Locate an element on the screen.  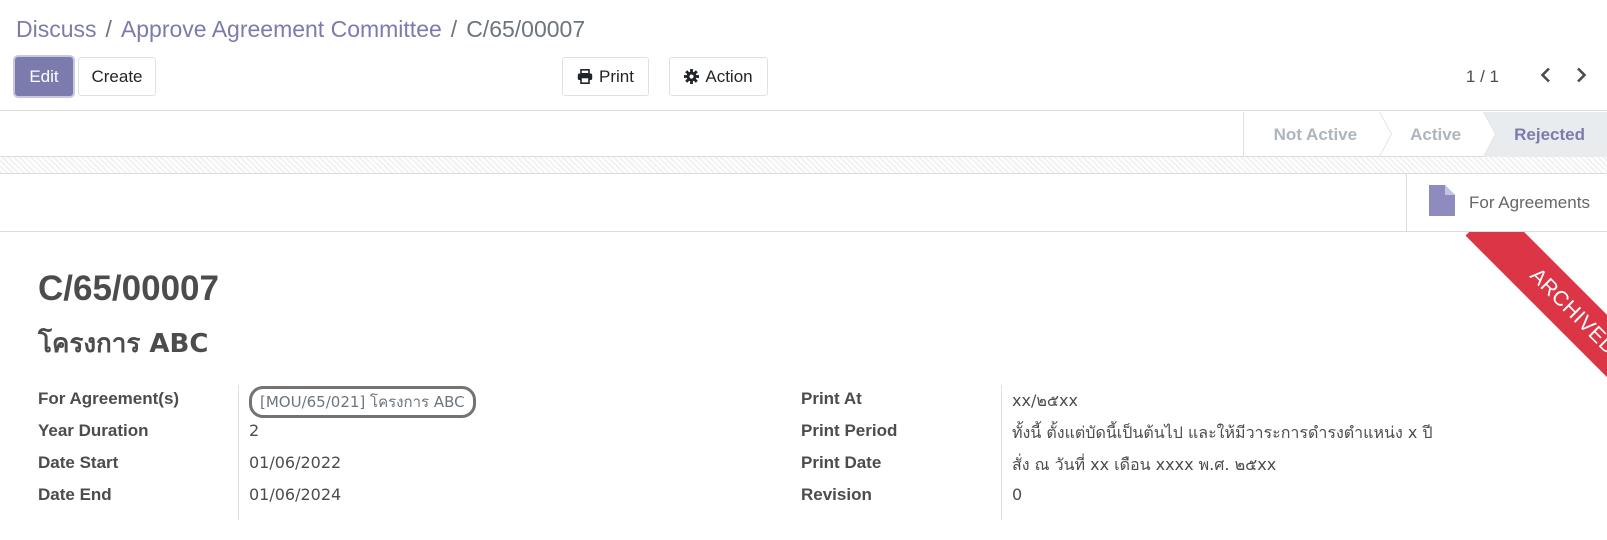
field-value: xx/๒๕xx is located at coordinates (1045, 400).